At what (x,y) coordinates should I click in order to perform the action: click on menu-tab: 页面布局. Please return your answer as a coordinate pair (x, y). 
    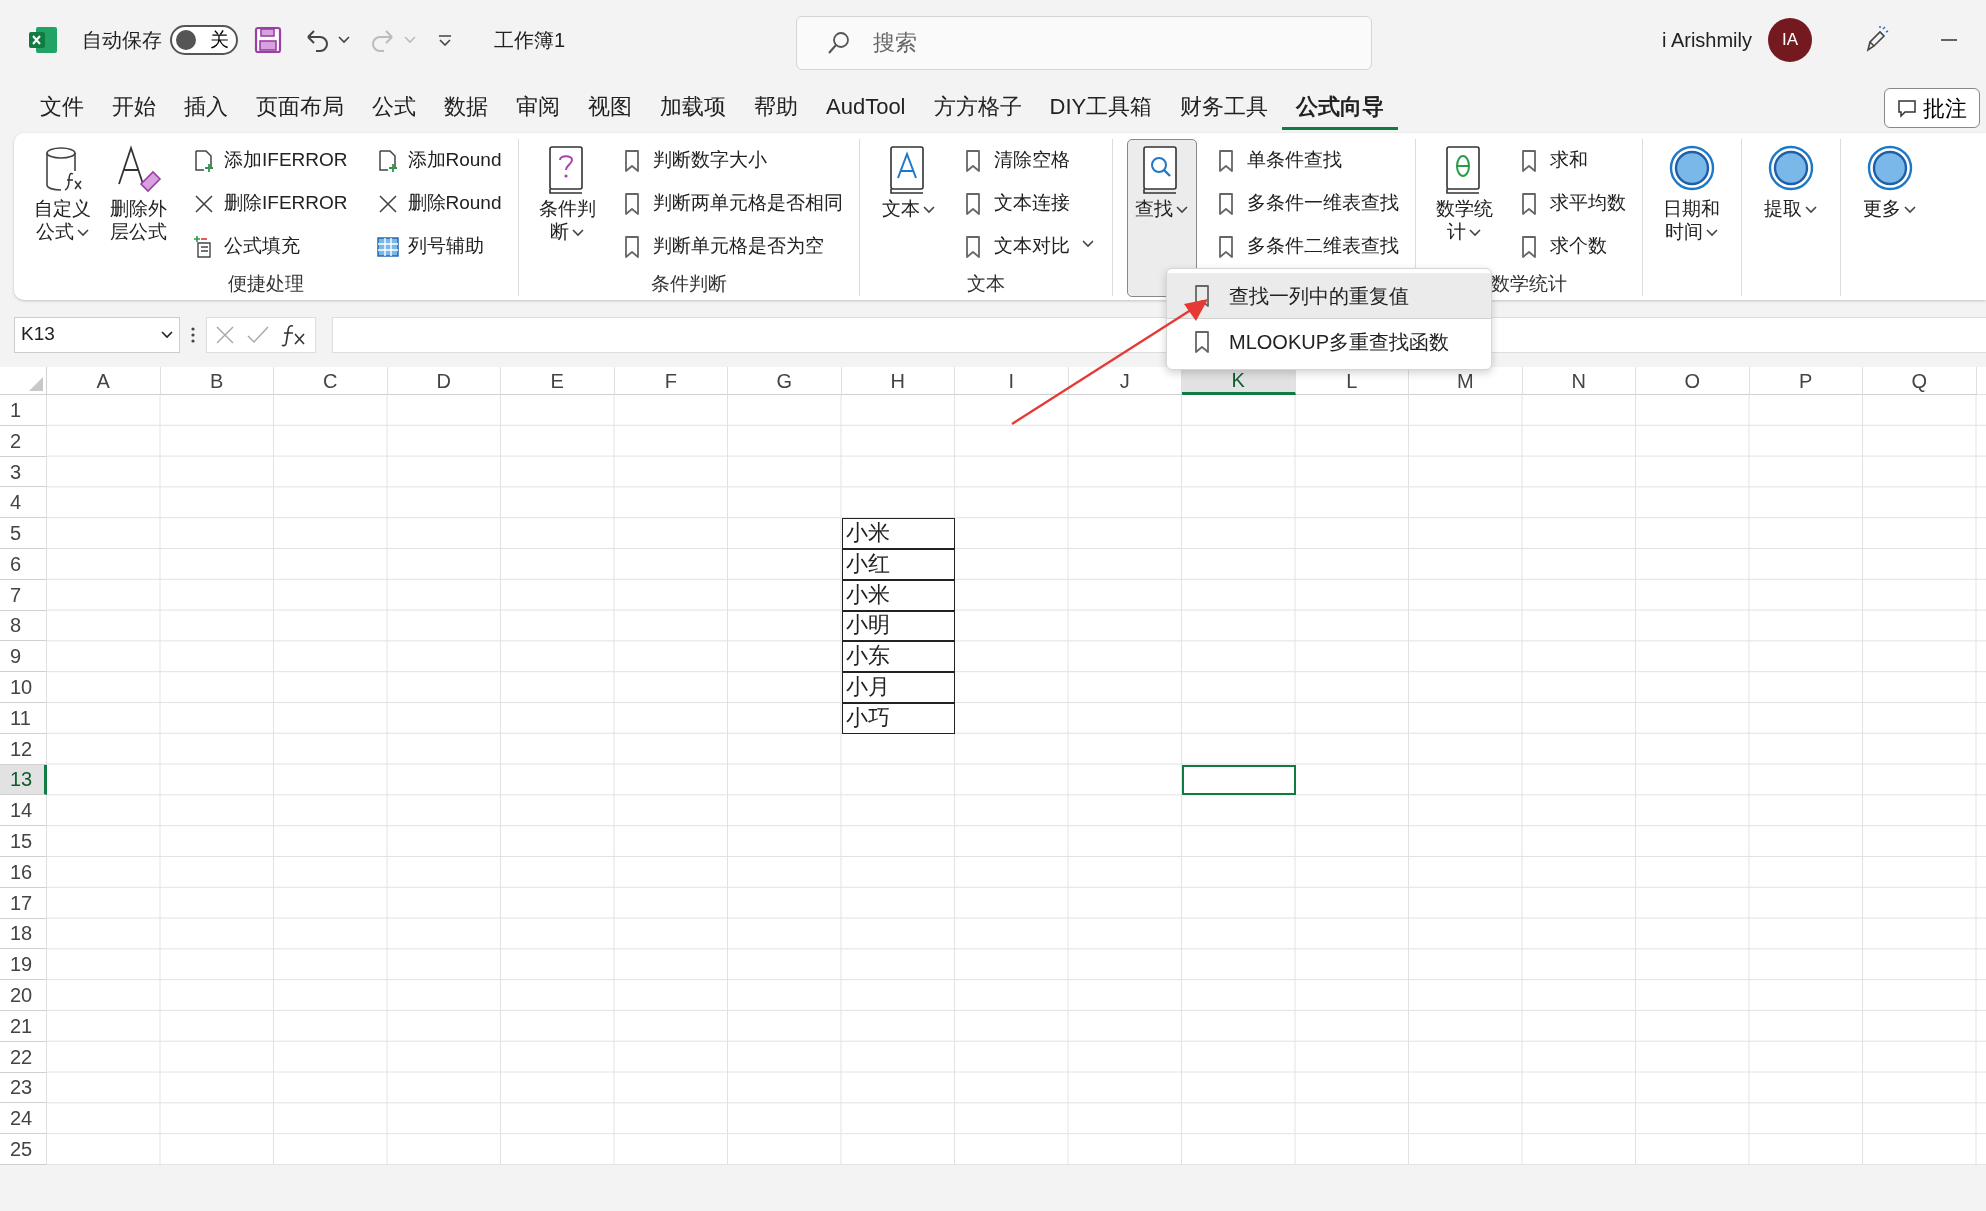
    Looking at the image, I should click on (300, 107).